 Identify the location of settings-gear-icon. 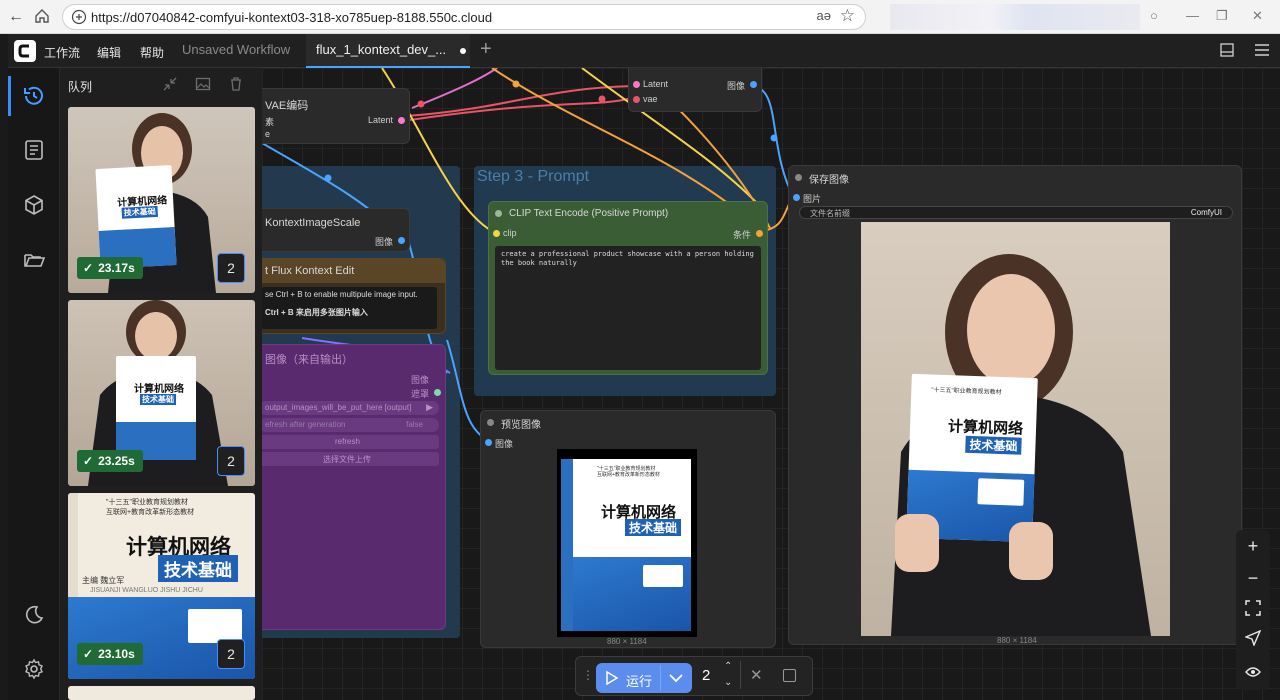
(34, 669).